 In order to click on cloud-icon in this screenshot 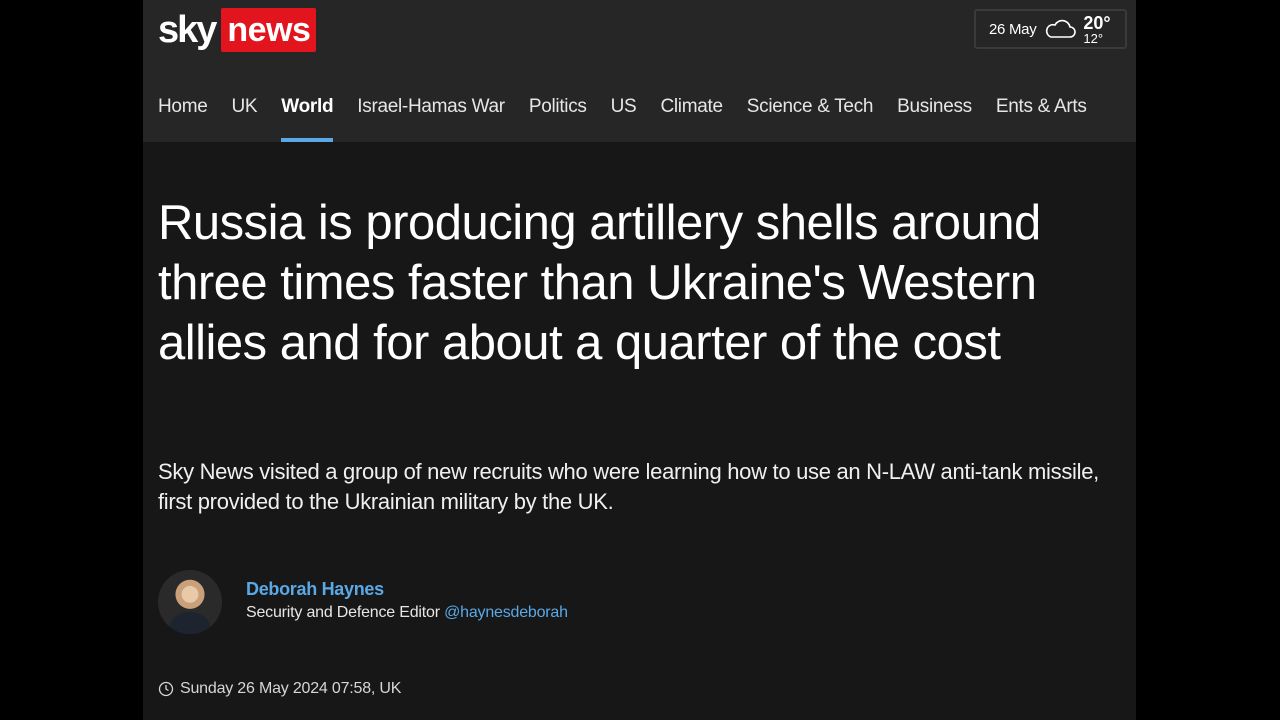, I will do `click(1061, 28)`.